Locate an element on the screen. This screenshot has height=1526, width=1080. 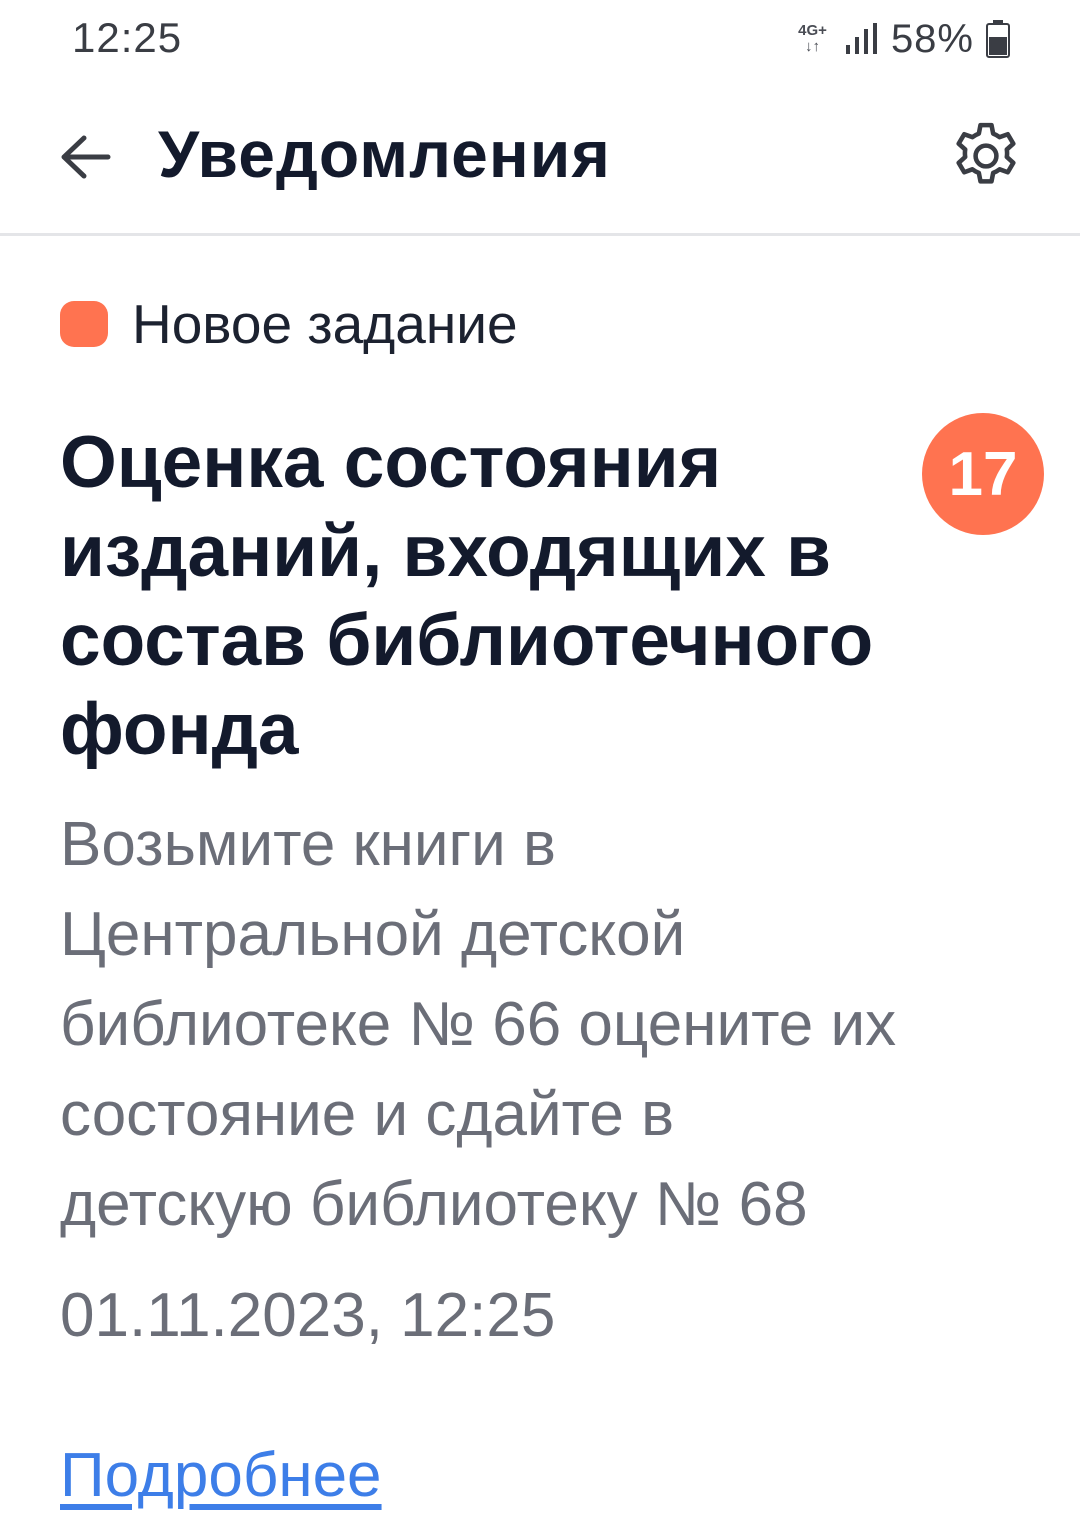
arrow-left-icon is located at coordinates (86, 157).